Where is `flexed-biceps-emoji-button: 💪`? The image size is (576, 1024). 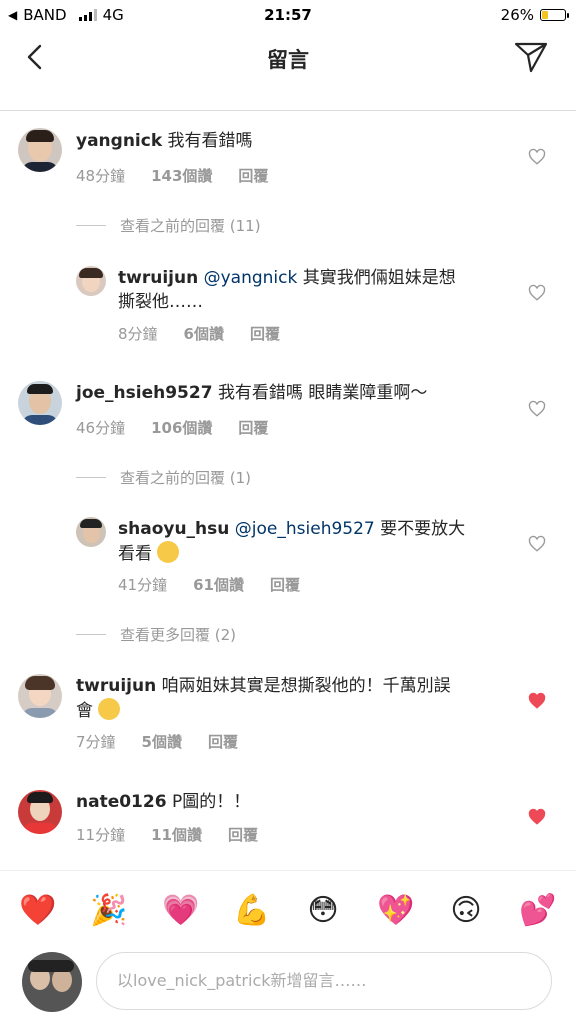
flexed-biceps-emoji-button: 💪 is located at coordinates (251, 911).